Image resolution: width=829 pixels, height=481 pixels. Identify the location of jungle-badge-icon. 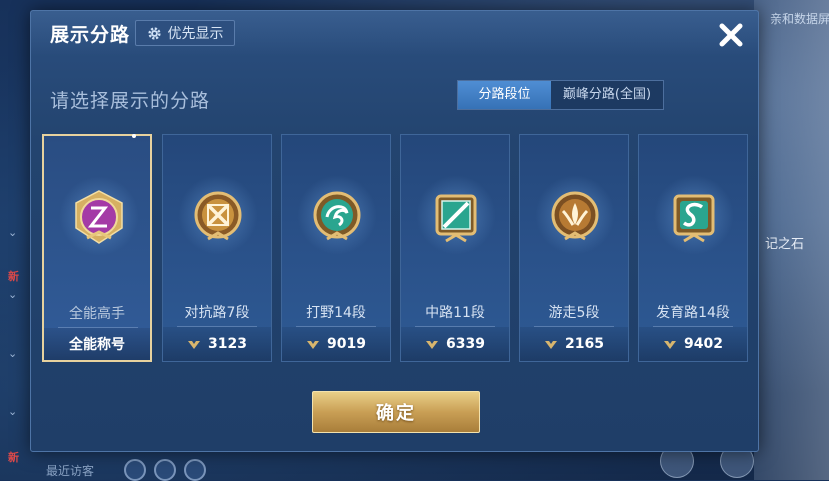
(337, 216).